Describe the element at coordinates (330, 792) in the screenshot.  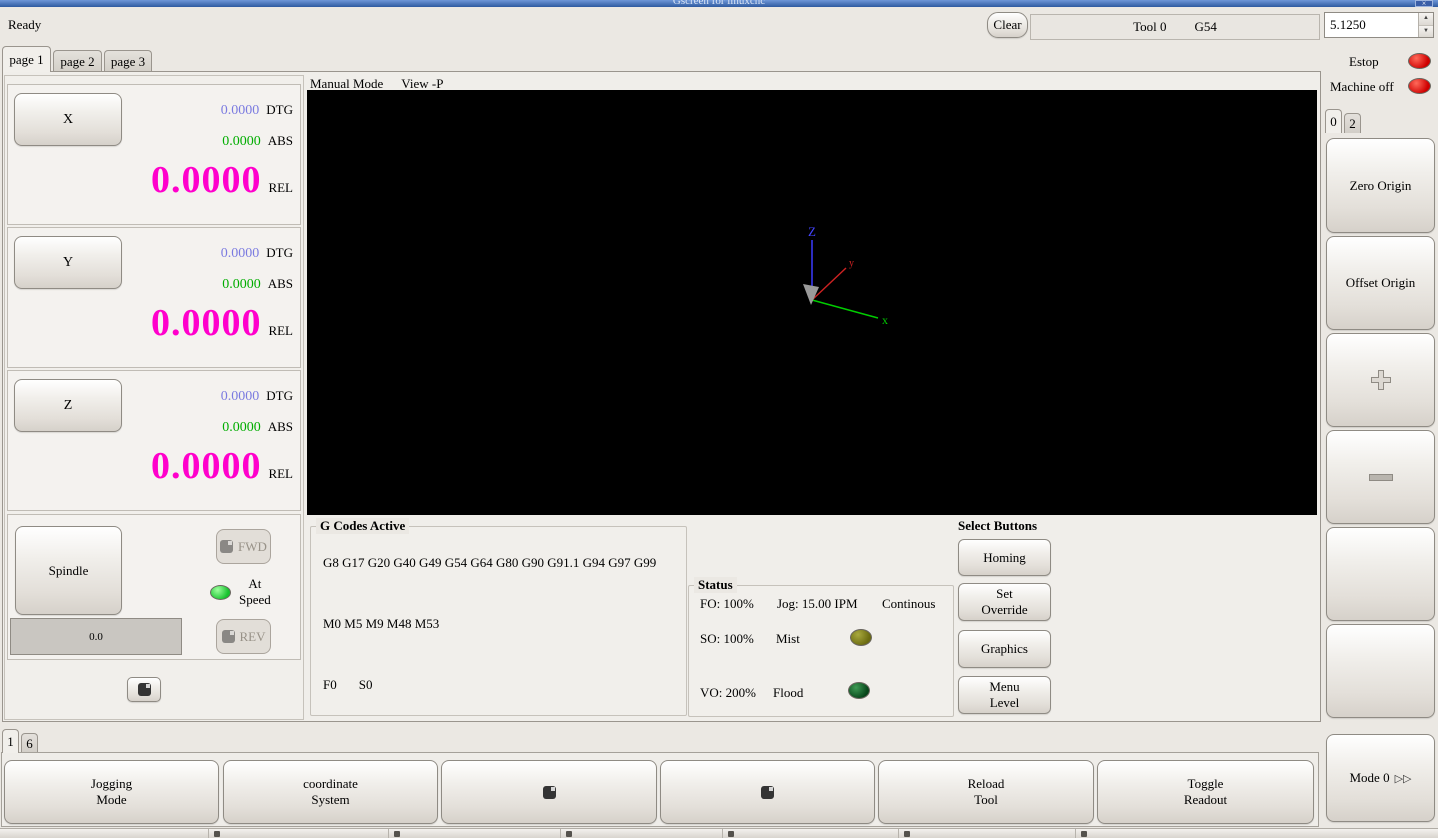
I see `coordinate-system-button: coordinate System` at that location.